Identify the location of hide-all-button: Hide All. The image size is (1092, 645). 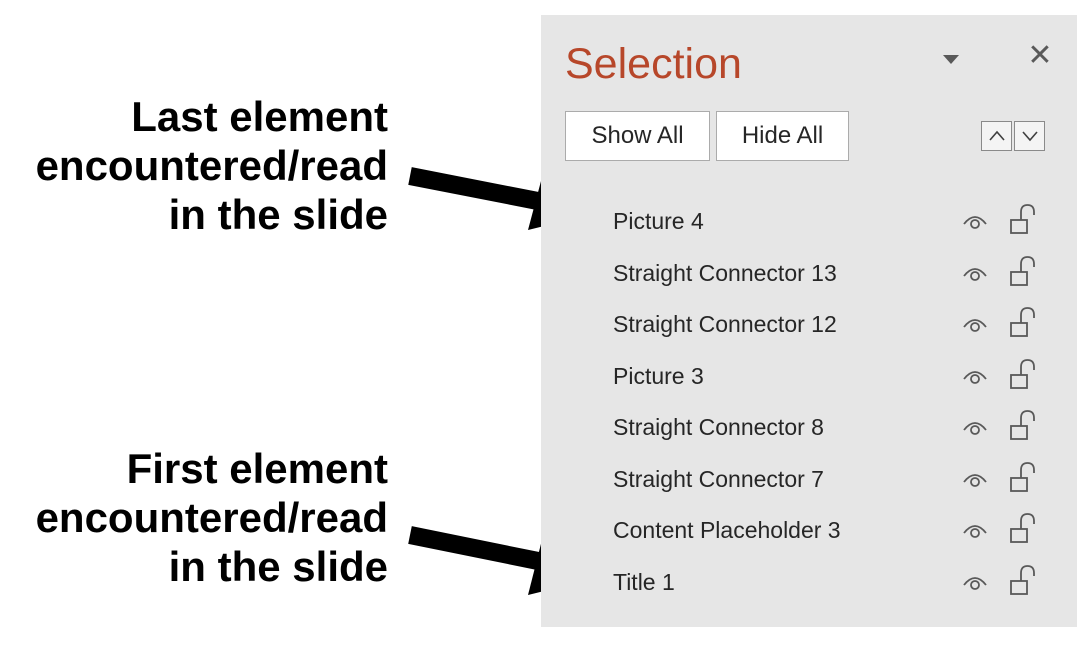
(782, 136).